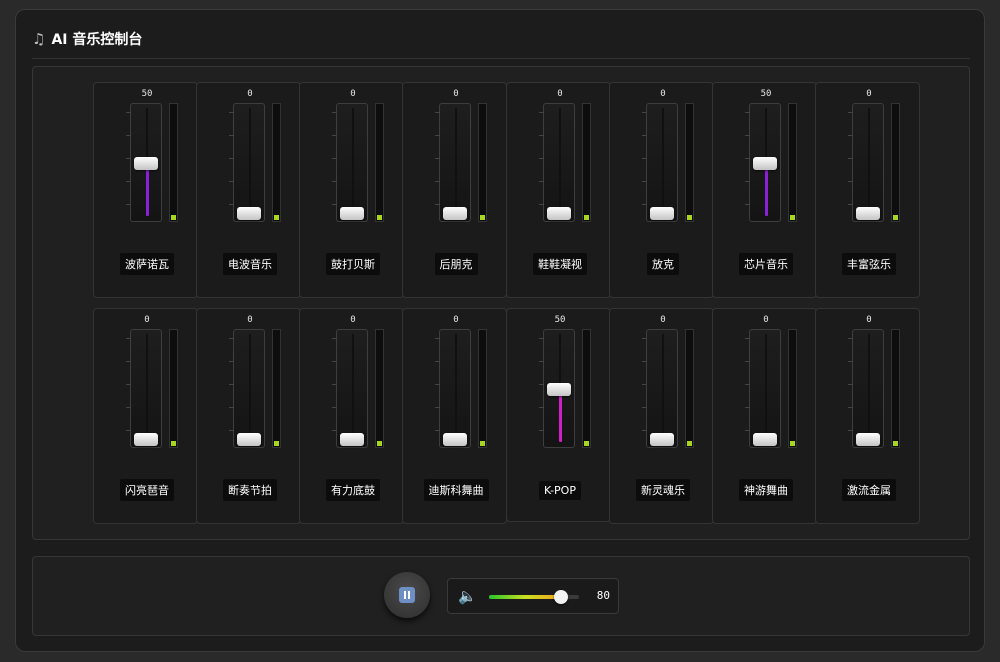  I want to click on channel-strip: 0 神游舞曲, so click(764, 416).